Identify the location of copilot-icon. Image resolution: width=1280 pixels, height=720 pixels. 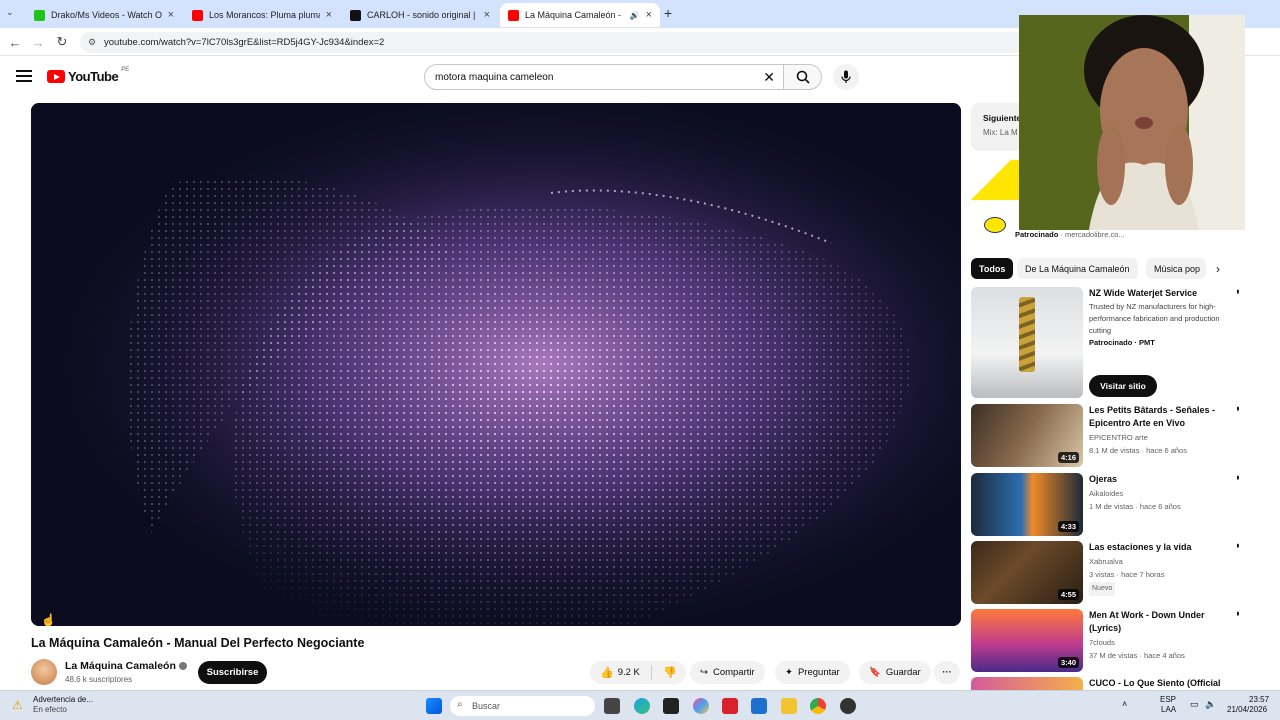
(701, 706).